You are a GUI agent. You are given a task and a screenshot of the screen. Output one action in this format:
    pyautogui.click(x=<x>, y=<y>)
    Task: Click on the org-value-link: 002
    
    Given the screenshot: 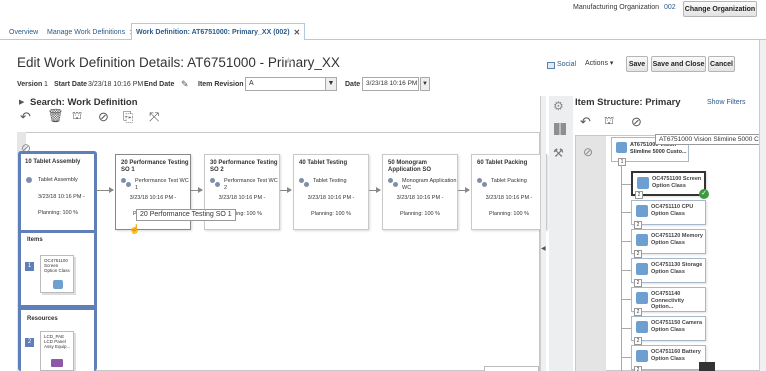 What is the action you would take?
    pyautogui.click(x=670, y=7)
    